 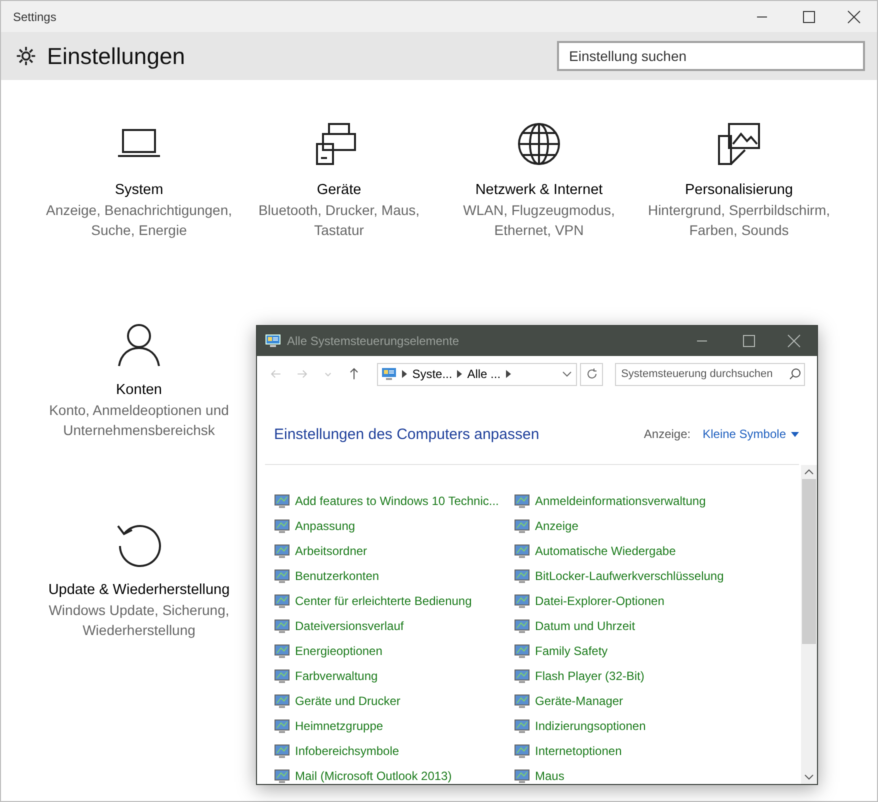 What do you see at coordinates (394, 575) in the screenshot?
I see `control-panel-item: Benutzerkonten` at bounding box center [394, 575].